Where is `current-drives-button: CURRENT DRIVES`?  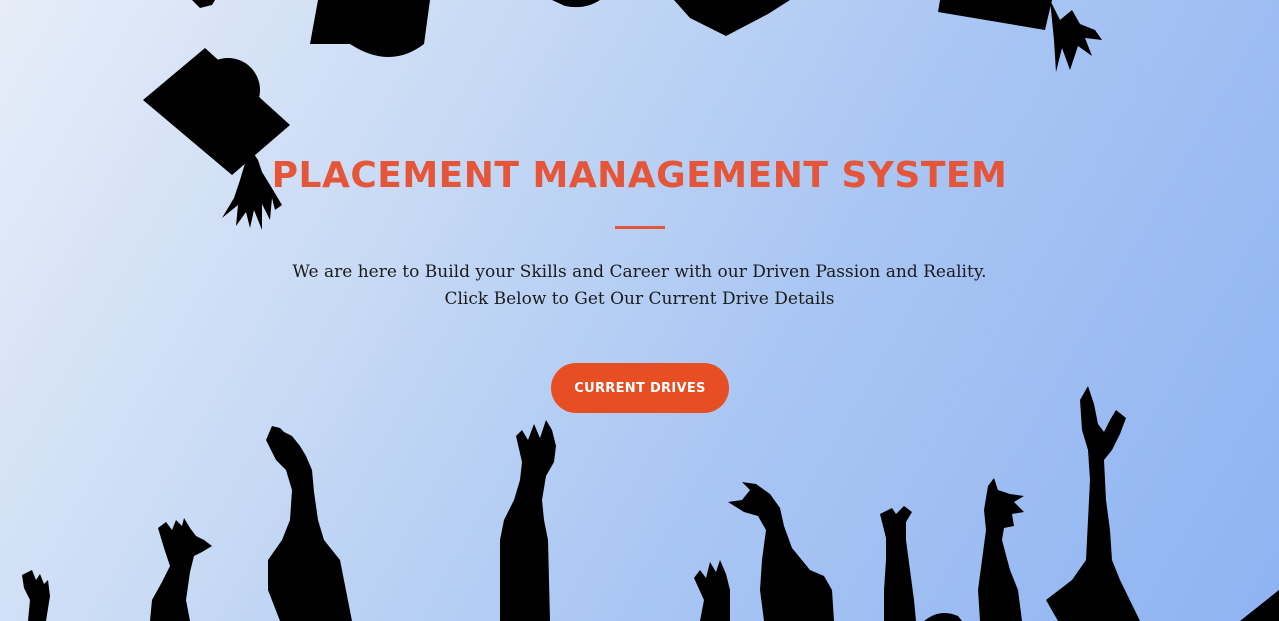 current-drives-button: CURRENT DRIVES is located at coordinates (640, 388).